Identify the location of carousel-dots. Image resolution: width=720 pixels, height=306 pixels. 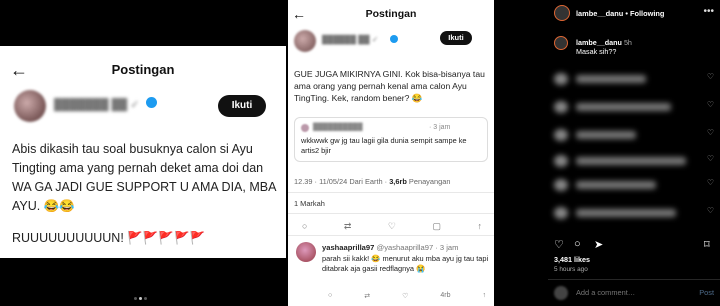
(140, 296).